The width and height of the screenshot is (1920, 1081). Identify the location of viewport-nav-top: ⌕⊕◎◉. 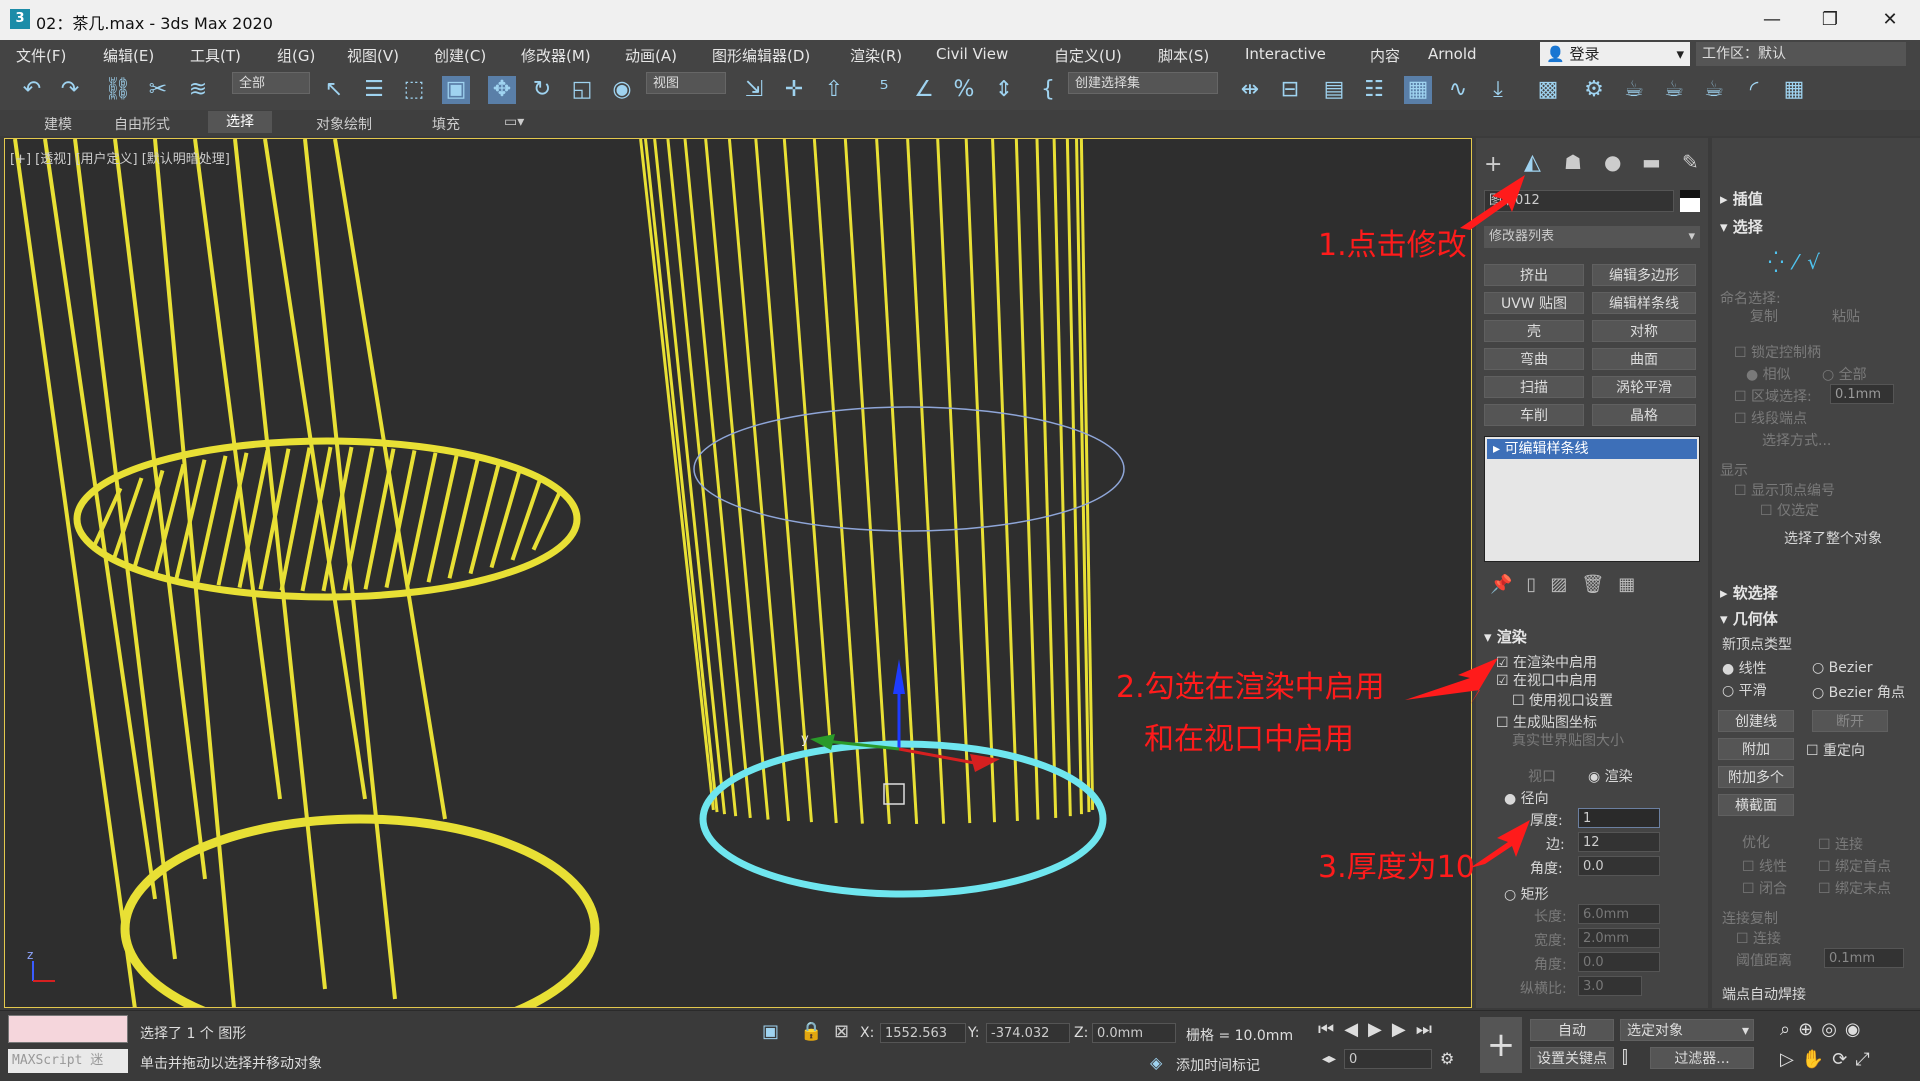
(1824, 1029).